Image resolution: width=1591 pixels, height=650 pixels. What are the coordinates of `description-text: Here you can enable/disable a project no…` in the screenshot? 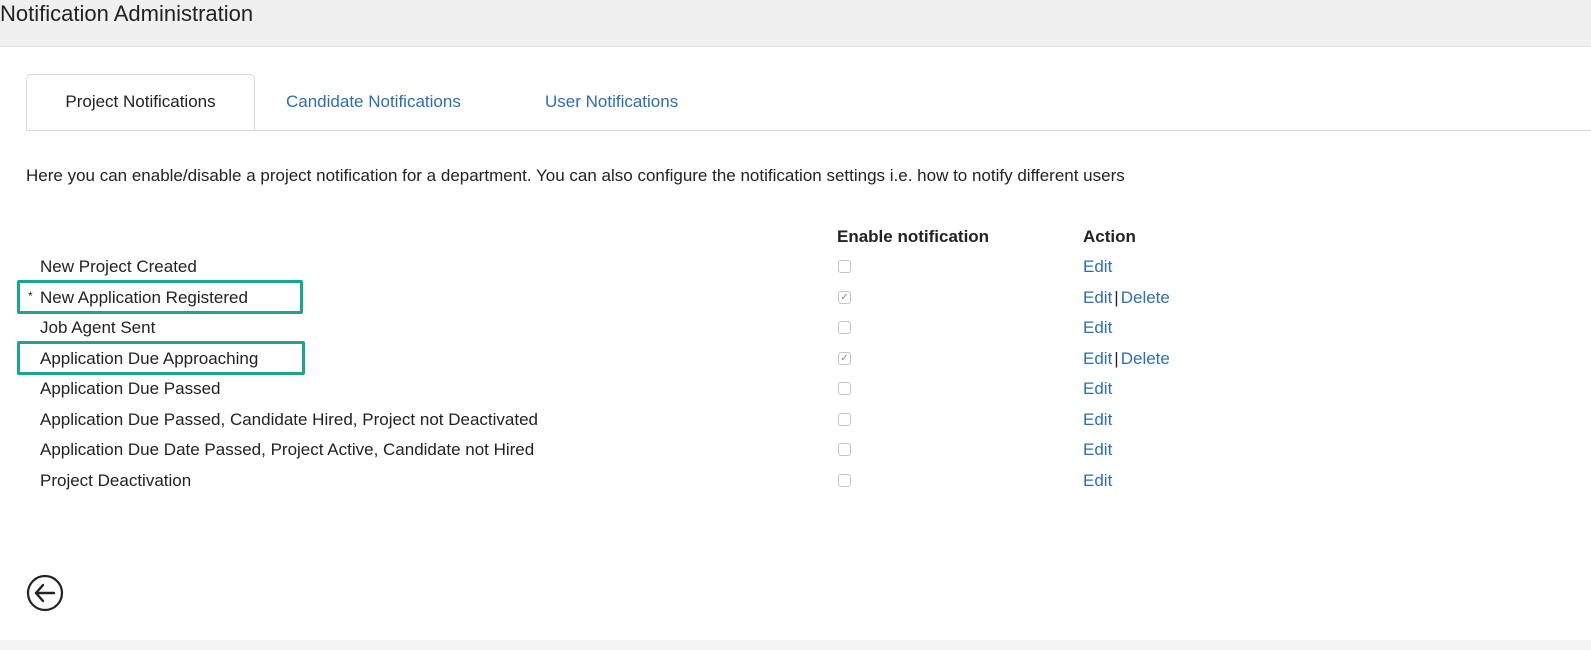 It's located at (575, 175).